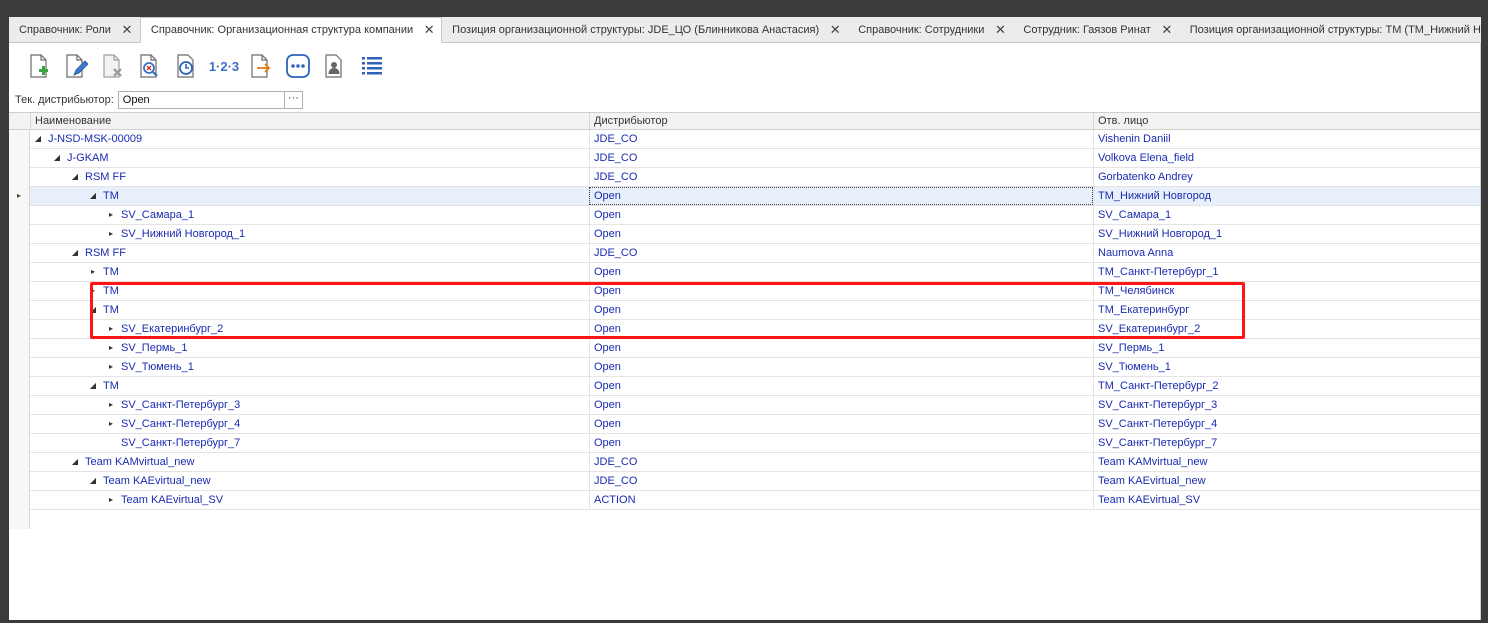 Image resolution: width=1488 pixels, height=623 pixels. Describe the element at coordinates (1287, 424) in the screenshot. I see `cell-responsible: SV_Санкт-Петербург_4` at that location.